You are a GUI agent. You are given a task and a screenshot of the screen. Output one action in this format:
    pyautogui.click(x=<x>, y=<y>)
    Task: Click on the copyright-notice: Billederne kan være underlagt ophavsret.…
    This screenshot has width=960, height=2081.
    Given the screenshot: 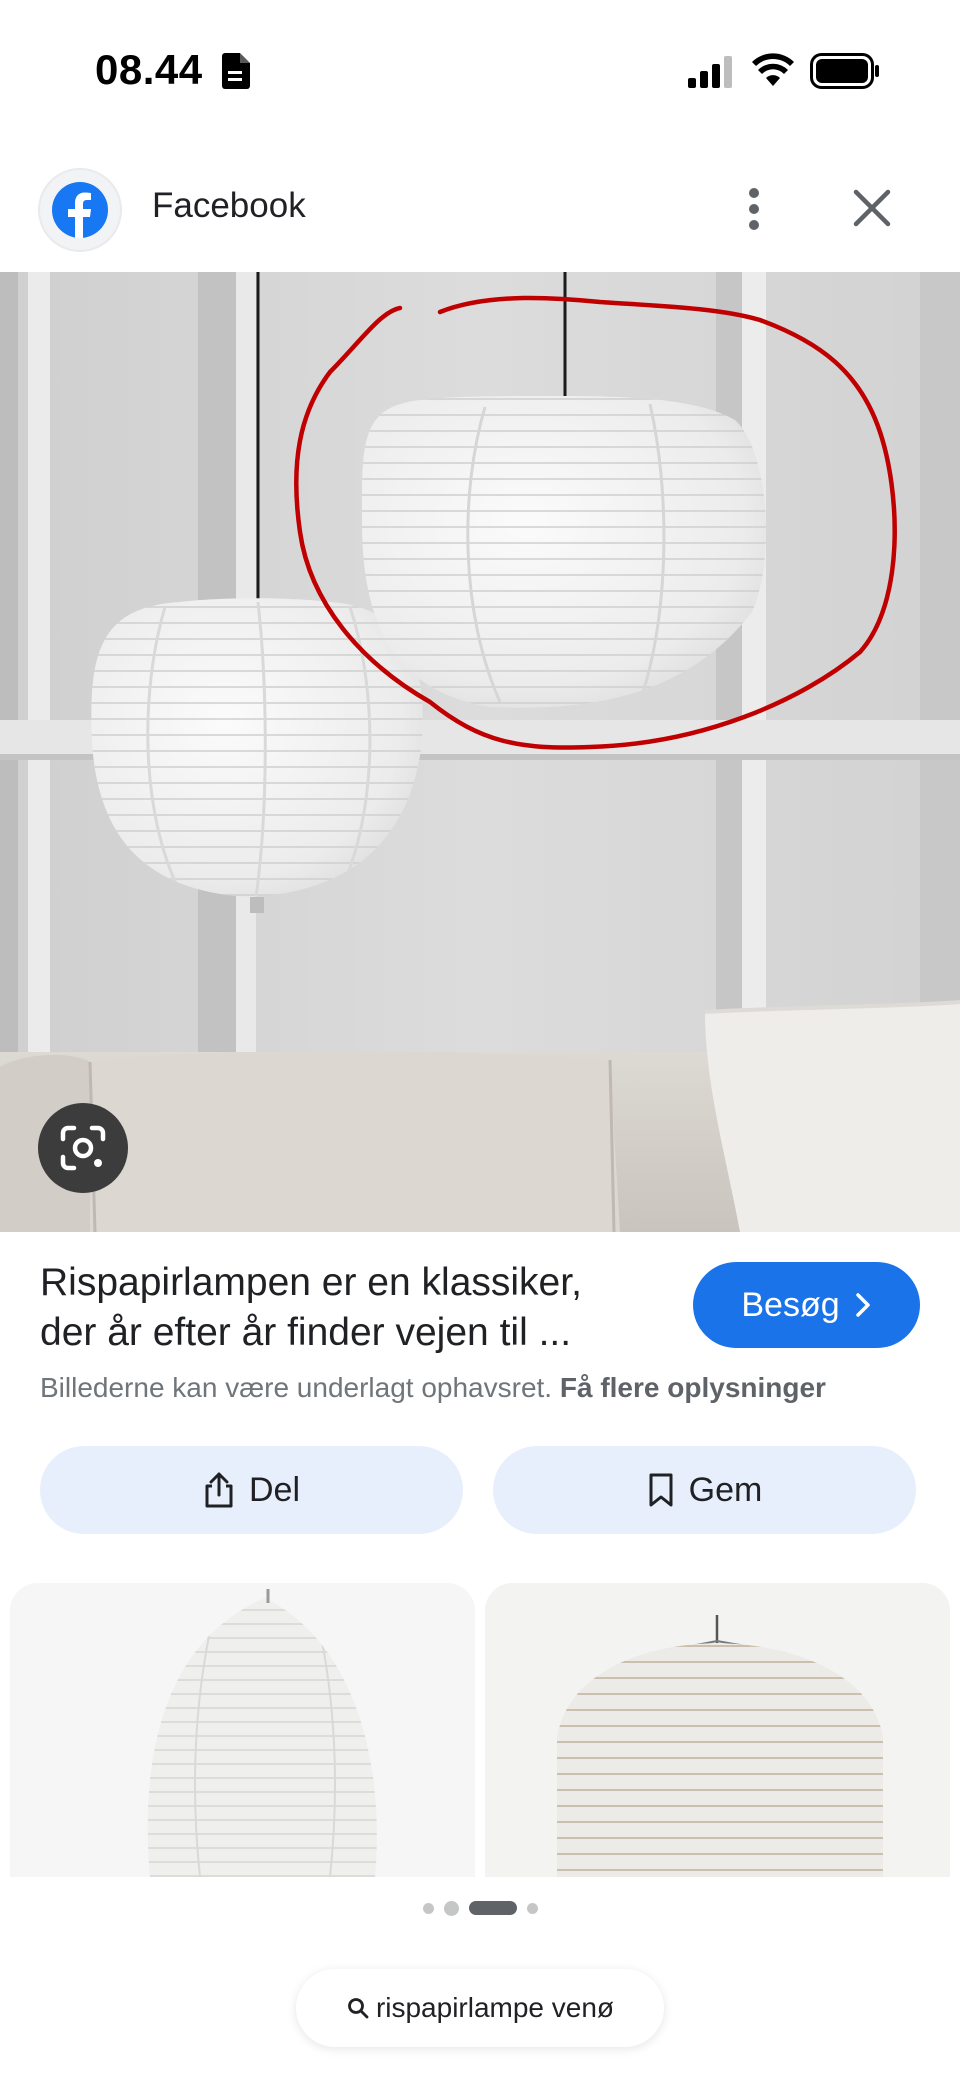 What is the action you would take?
    pyautogui.click(x=433, y=1388)
    